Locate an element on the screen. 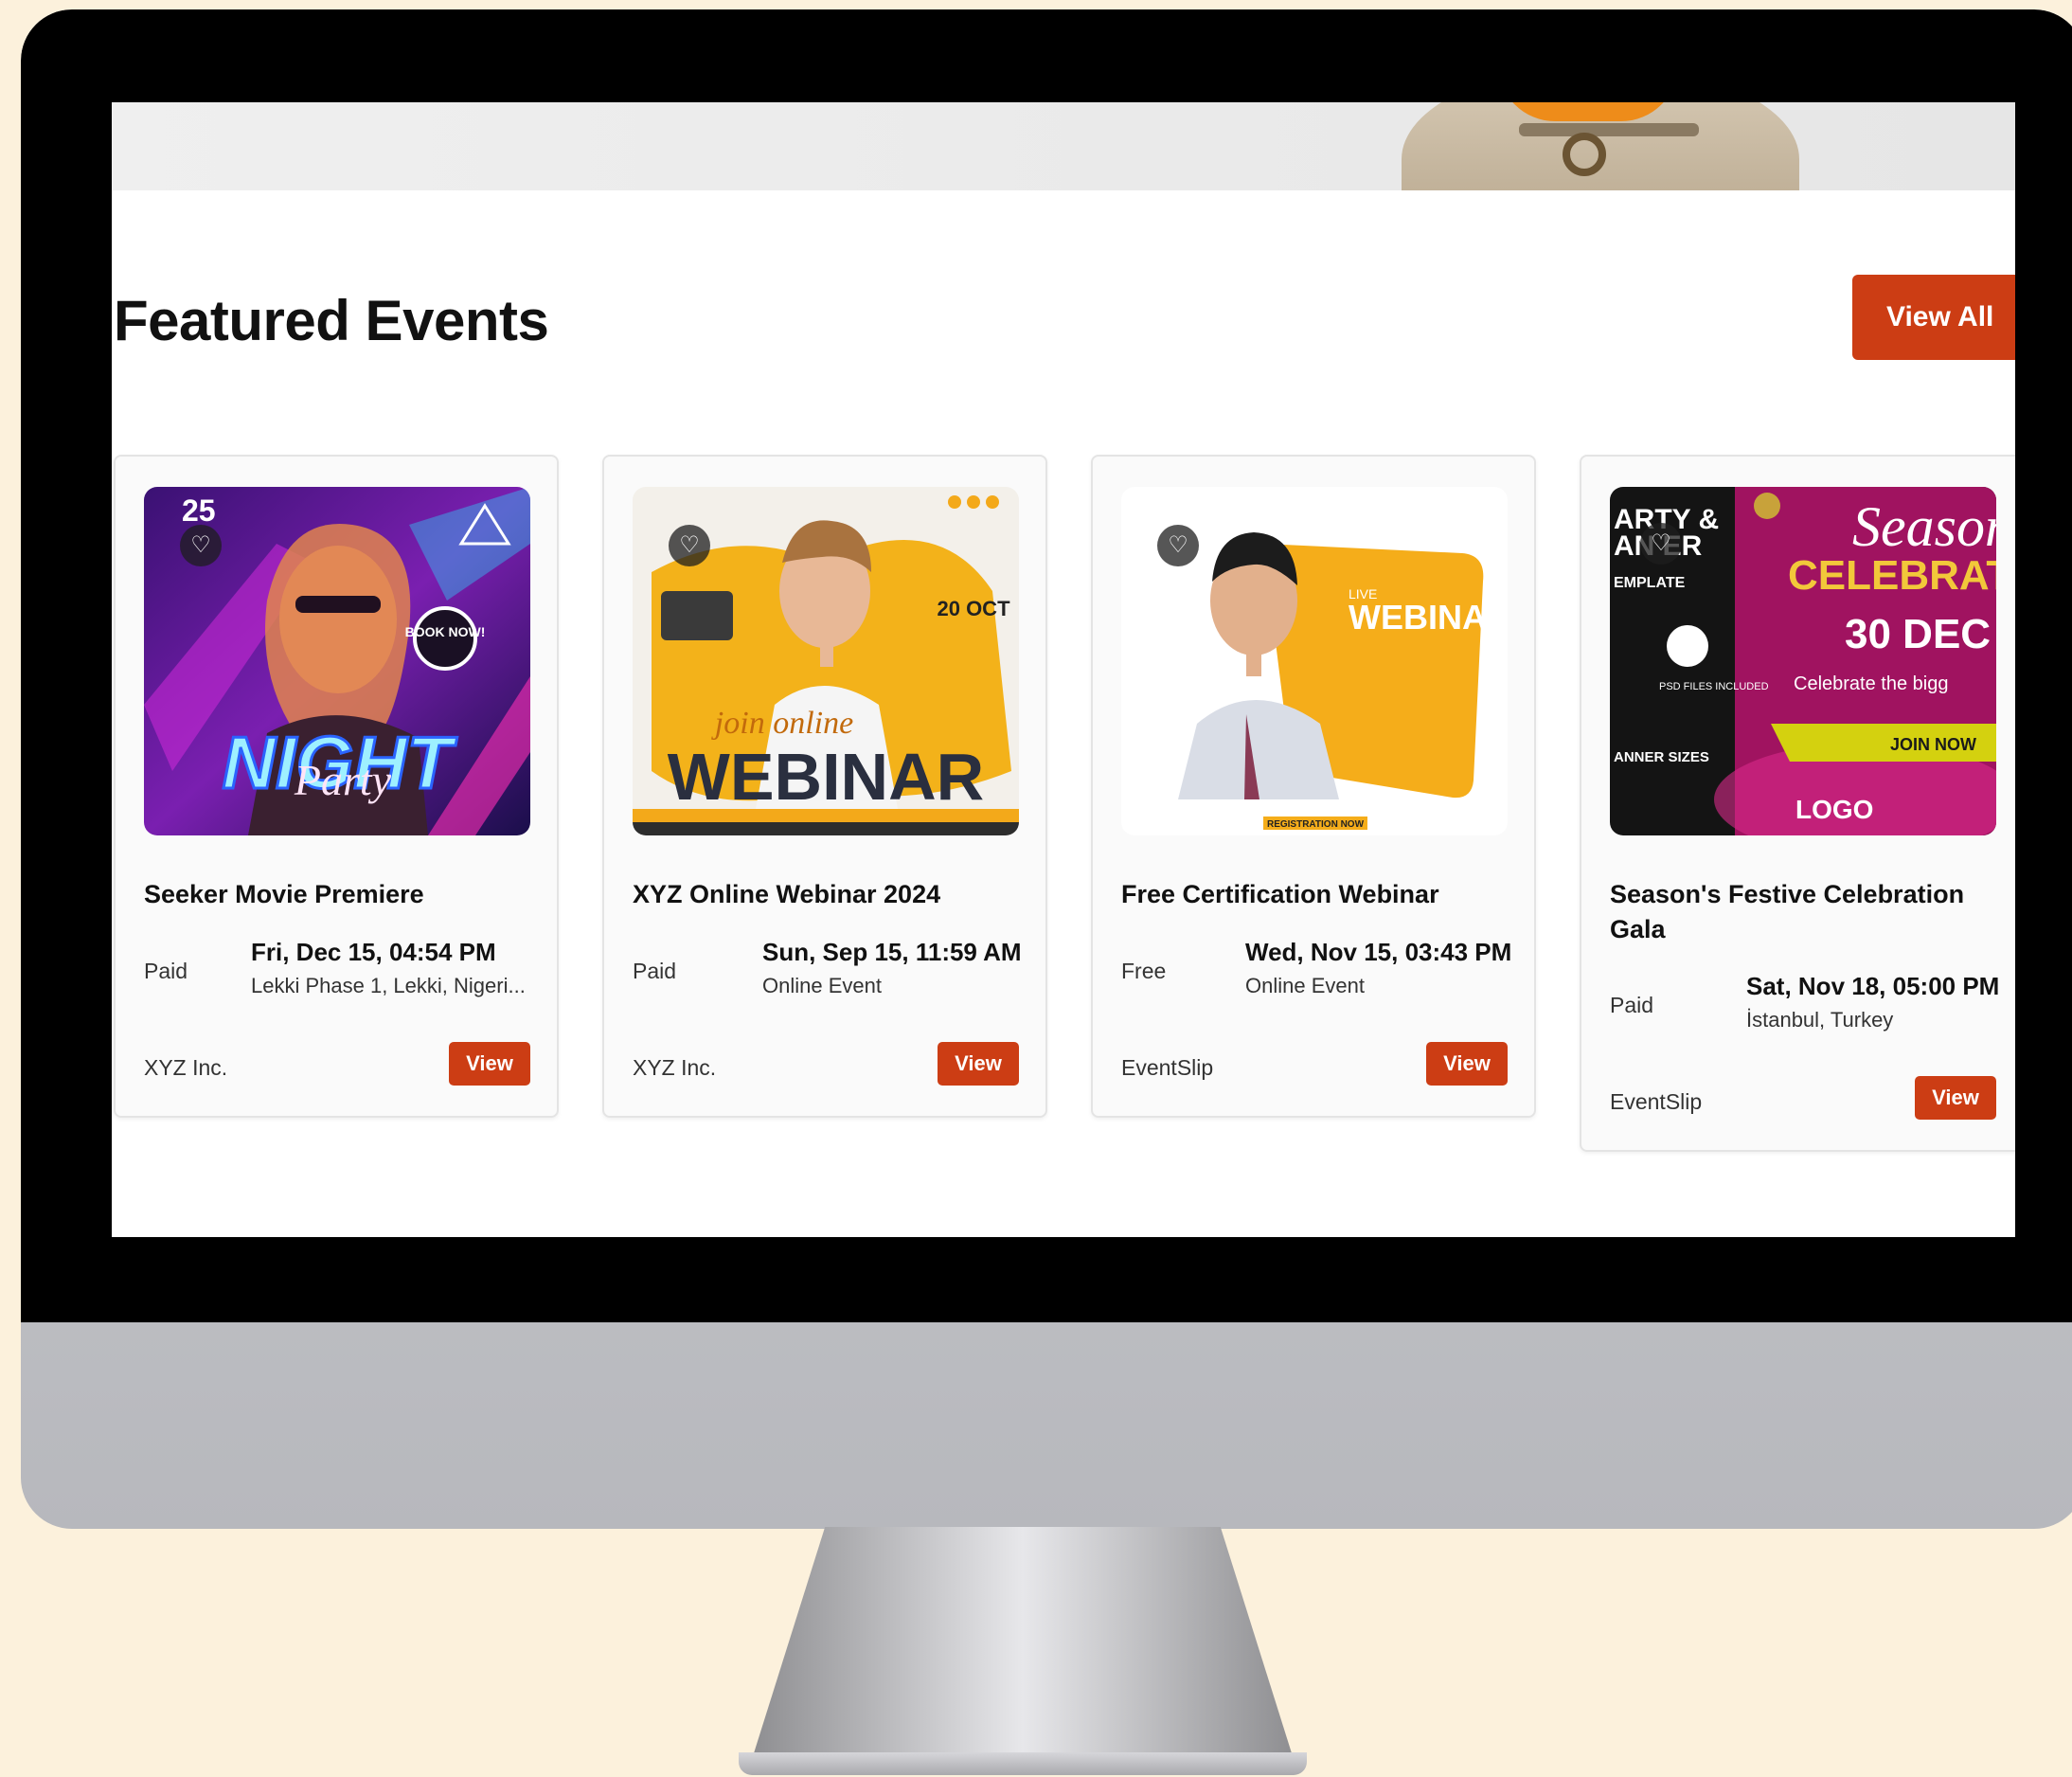 Image resolution: width=2072 pixels, height=1777 pixels. event-date: Fri, Dec 15, 04:54 PM is located at coordinates (373, 952).